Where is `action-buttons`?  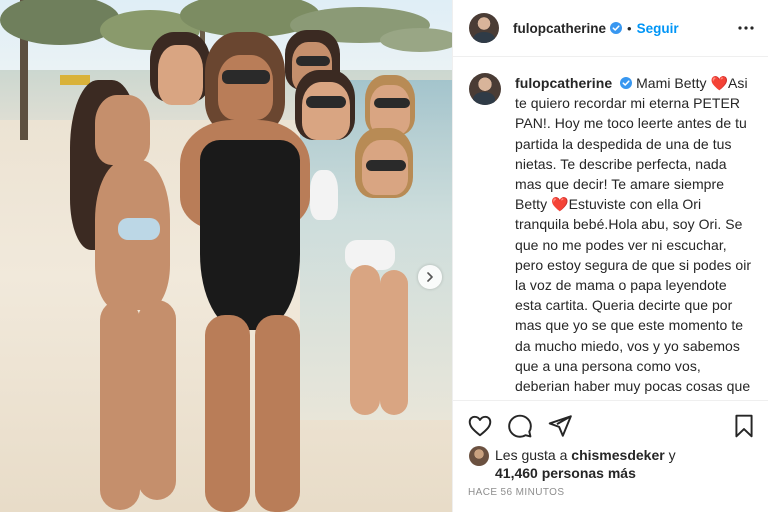 action-buttons is located at coordinates (520, 426).